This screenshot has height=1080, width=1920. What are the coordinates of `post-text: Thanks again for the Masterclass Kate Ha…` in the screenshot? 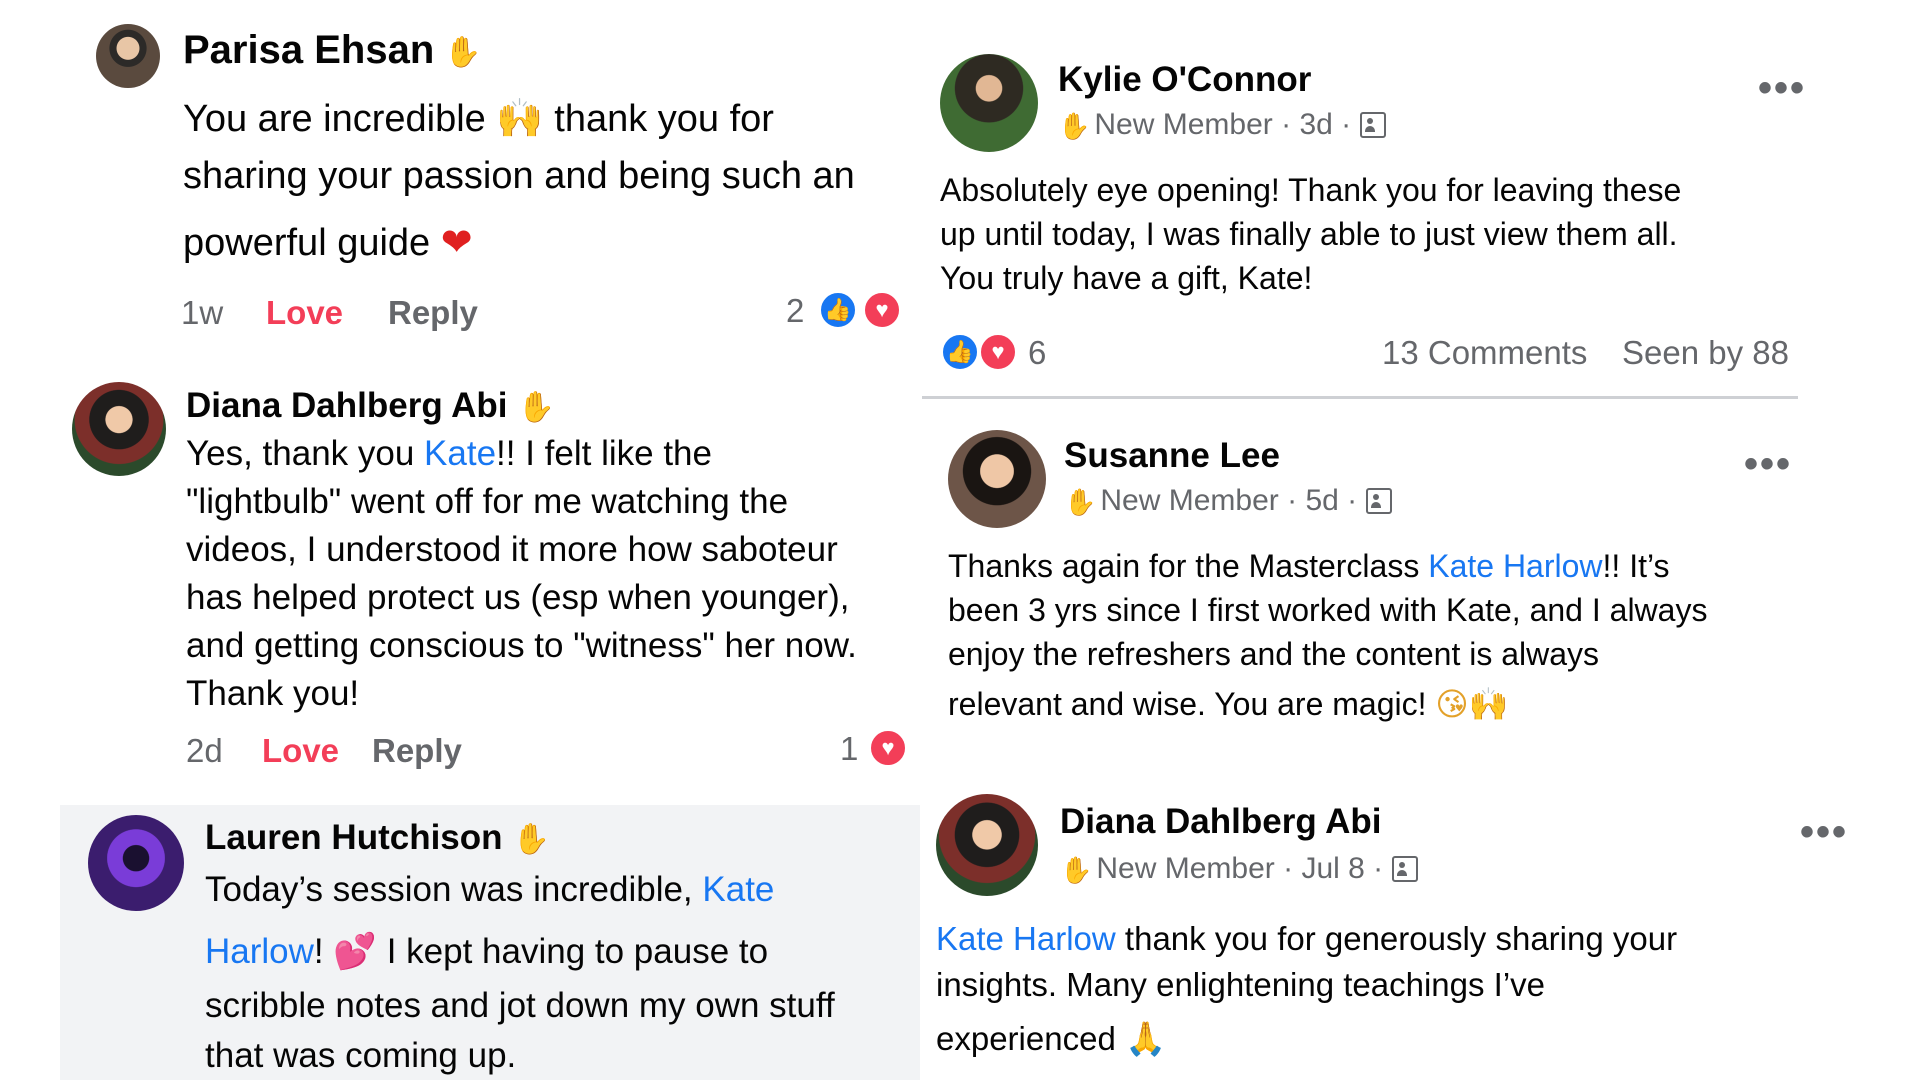 It's located at (1328, 635).